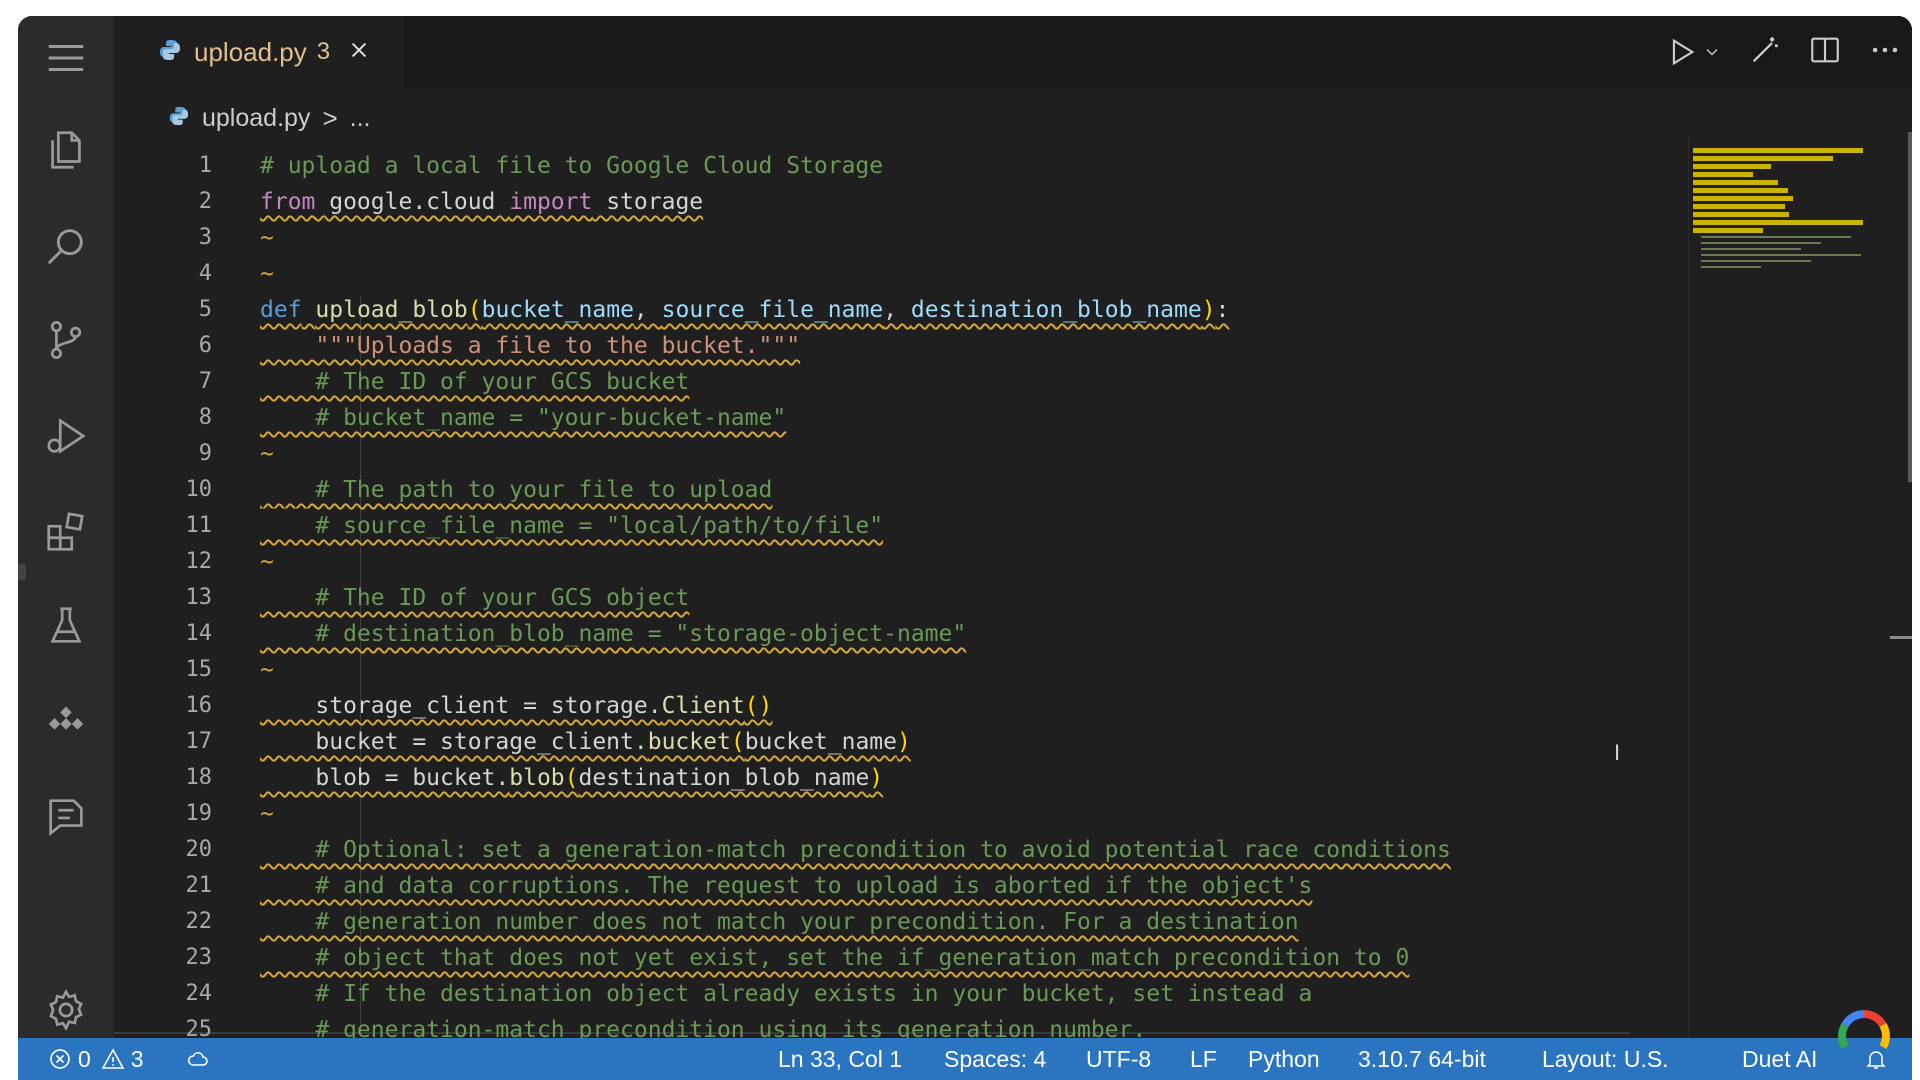 The width and height of the screenshot is (1920, 1080). What do you see at coordinates (205, 381) in the screenshot?
I see `line-number: 7` at bounding box center [205, 381].